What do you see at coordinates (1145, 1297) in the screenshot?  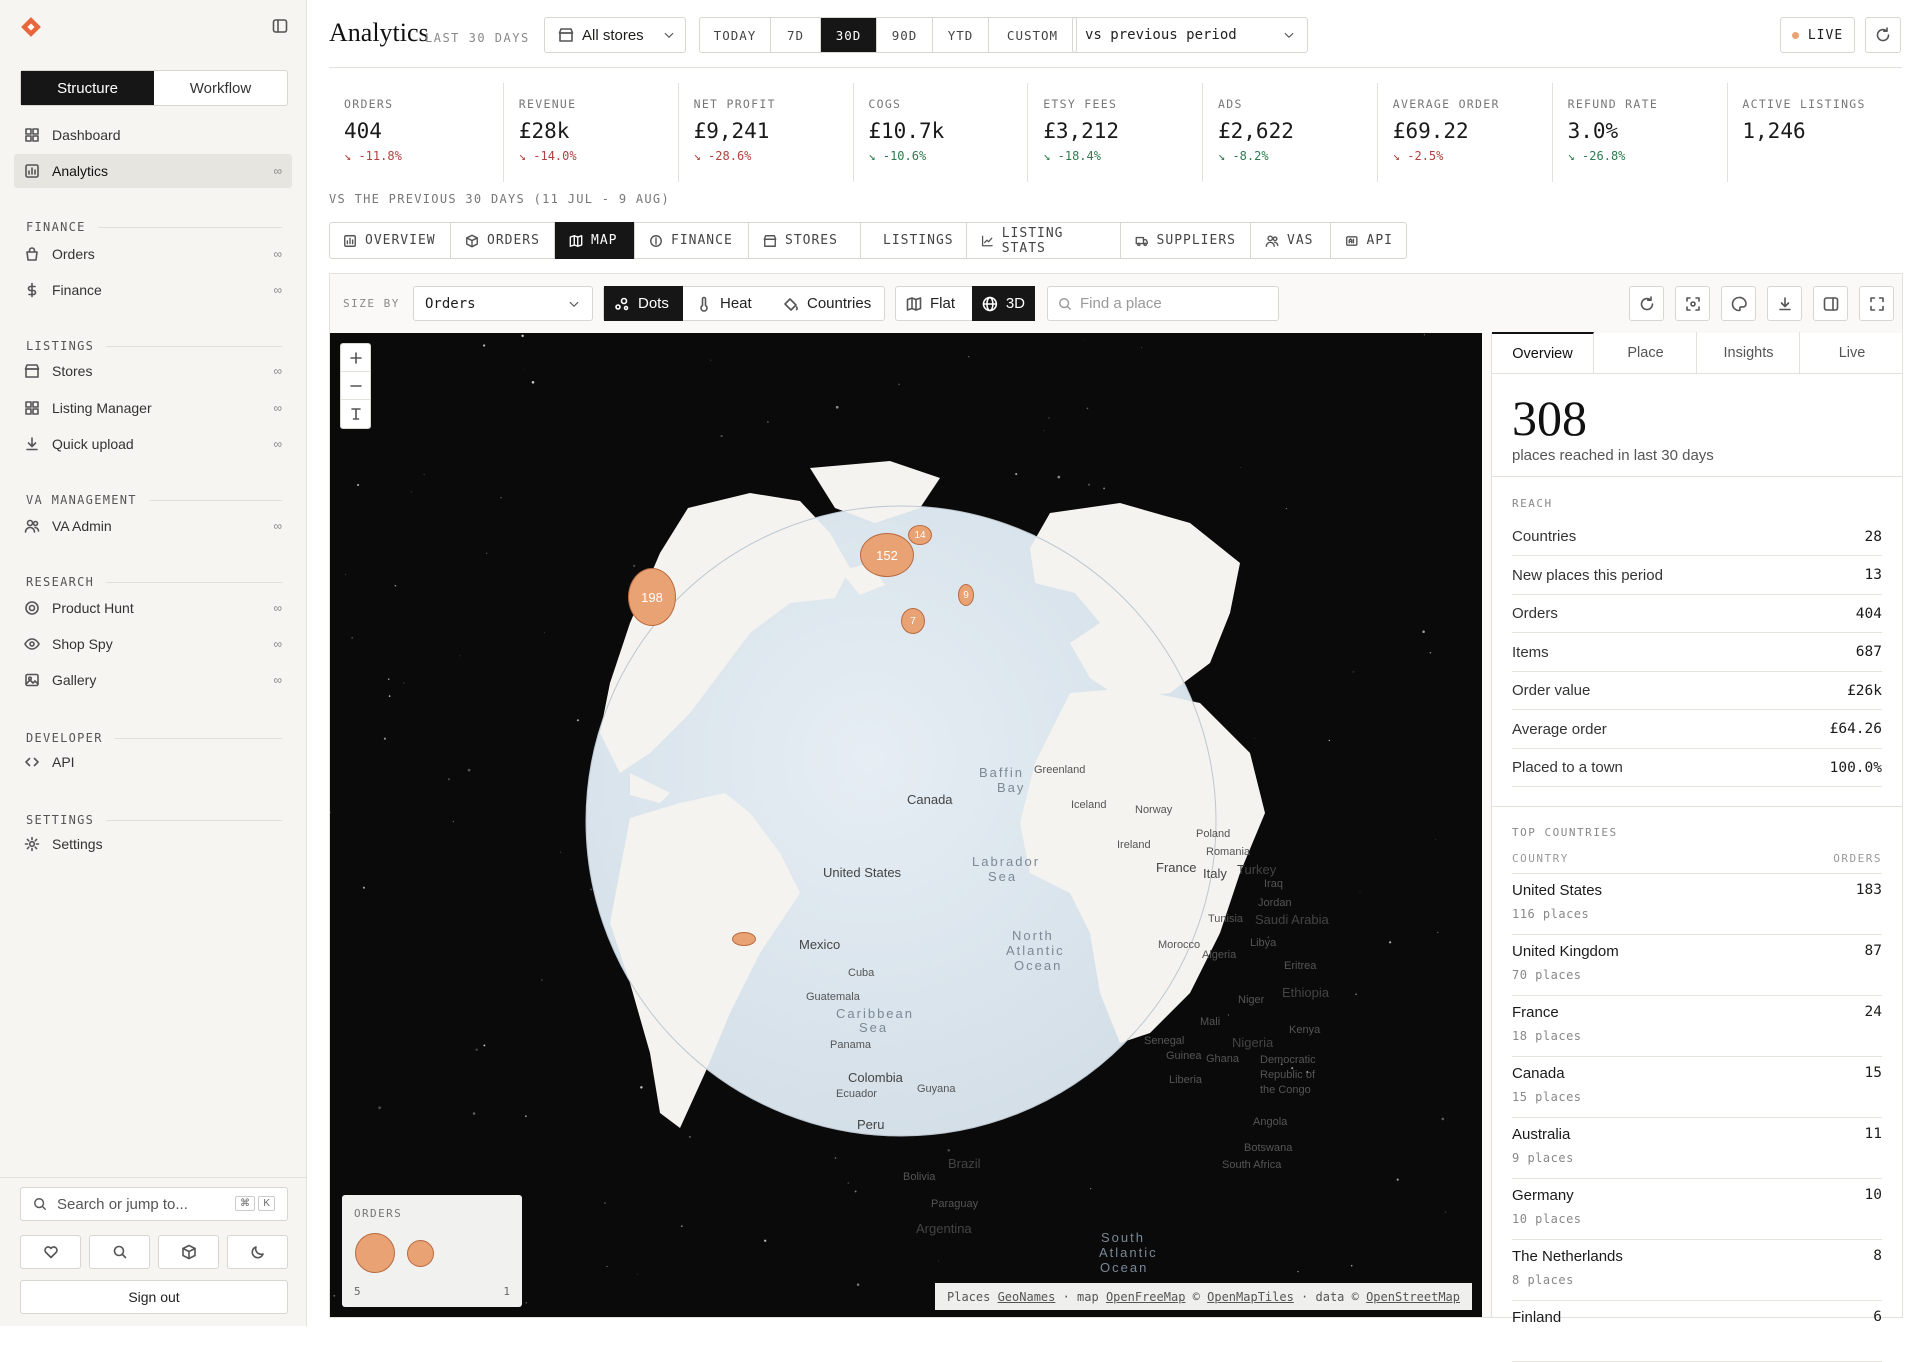 I see `attribution-link: OpenFreeMap` at bounding box center [1145, 1297].